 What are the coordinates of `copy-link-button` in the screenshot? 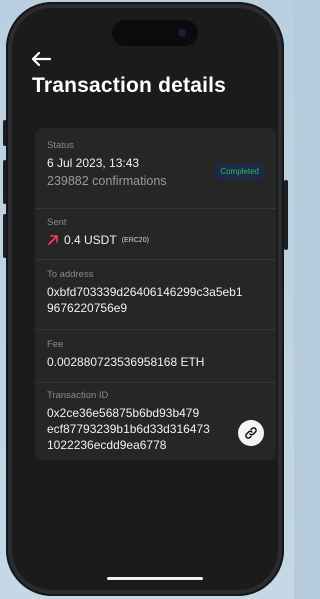 It's located at (251, 433).